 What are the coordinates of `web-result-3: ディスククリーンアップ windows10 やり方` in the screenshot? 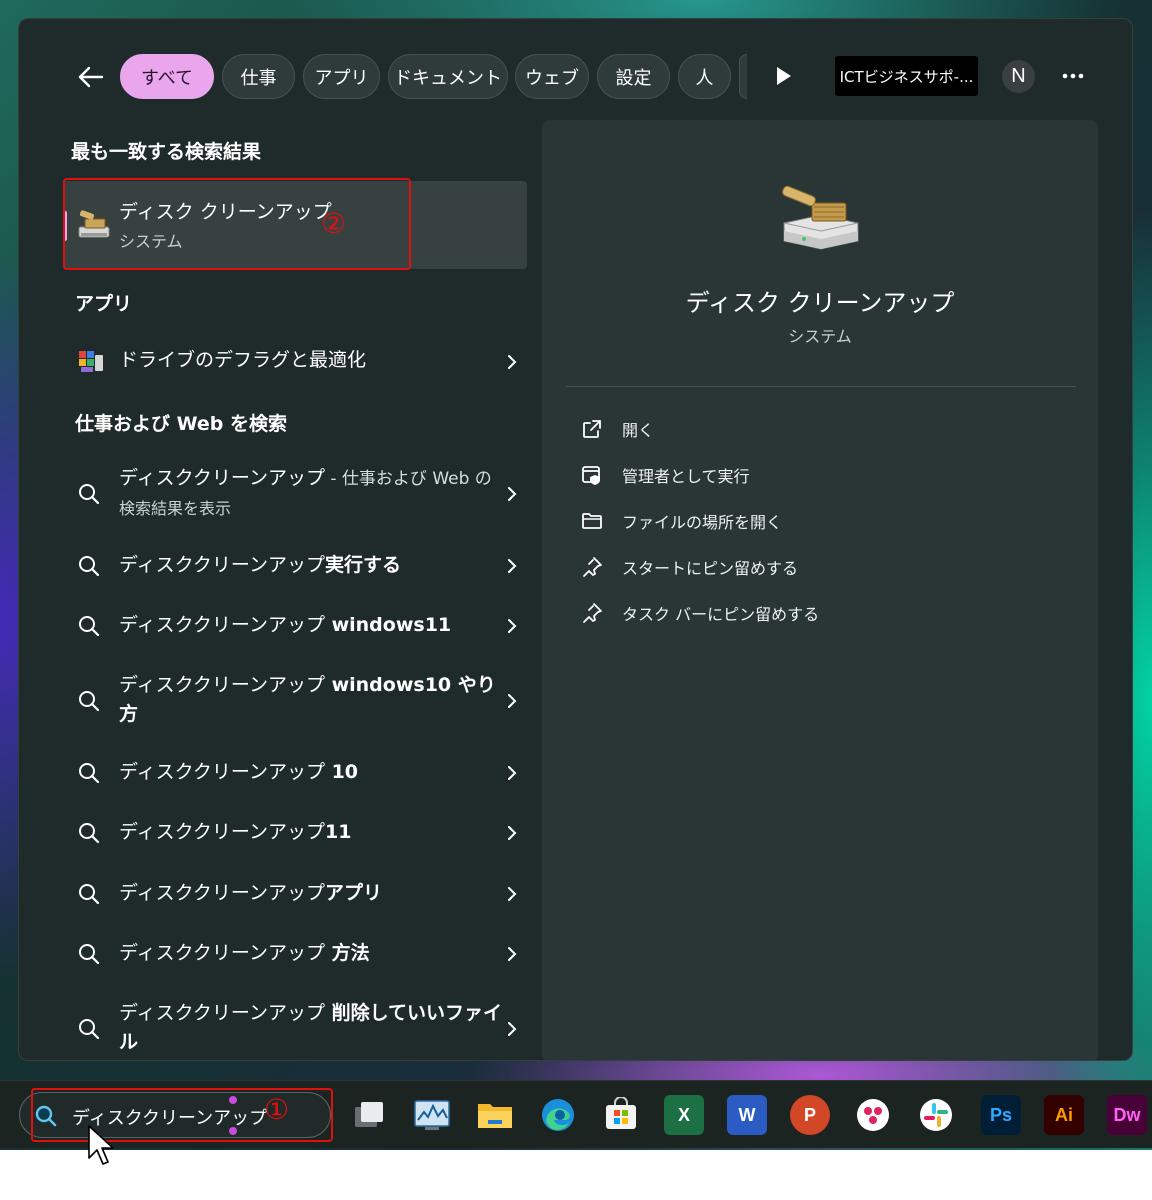 It's located at (295, 701).